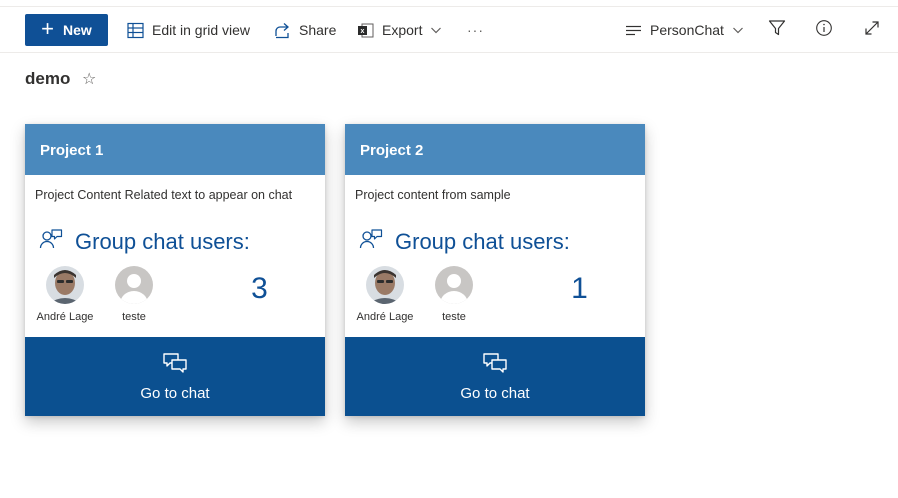 The width and height of the screenshot is (898, 498). Describe the element at coordinates (282, 30) in the screenshot. I see `share-icon` at that location.